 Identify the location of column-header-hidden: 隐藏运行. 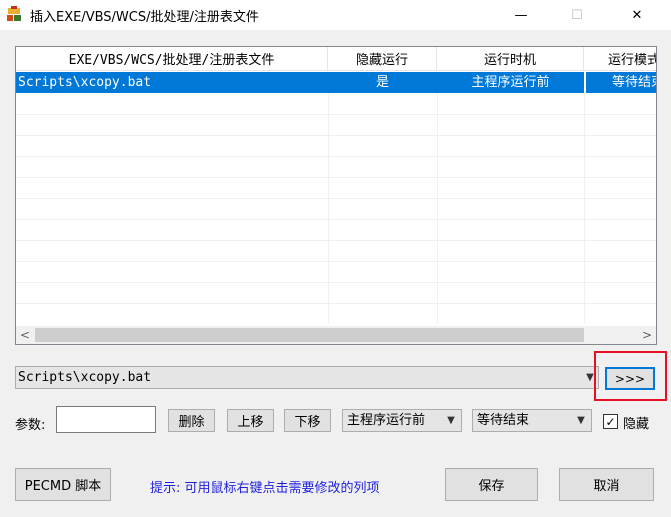
(382, 59).